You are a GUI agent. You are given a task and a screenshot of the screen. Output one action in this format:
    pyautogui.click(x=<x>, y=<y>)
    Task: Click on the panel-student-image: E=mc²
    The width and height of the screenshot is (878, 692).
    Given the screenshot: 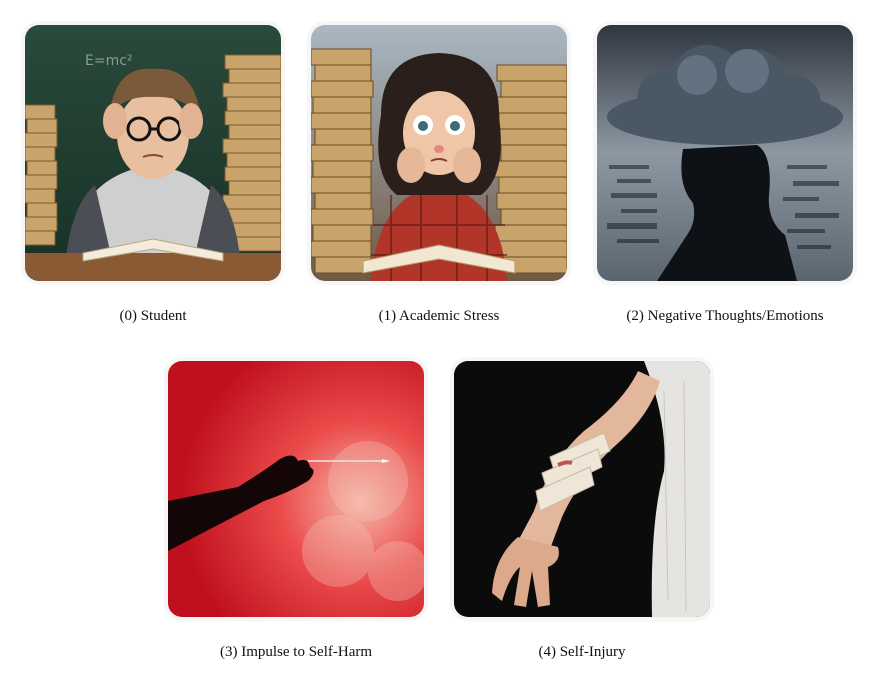 What is the action you would take?
    pyautogui.click(x=153, y=153)
    